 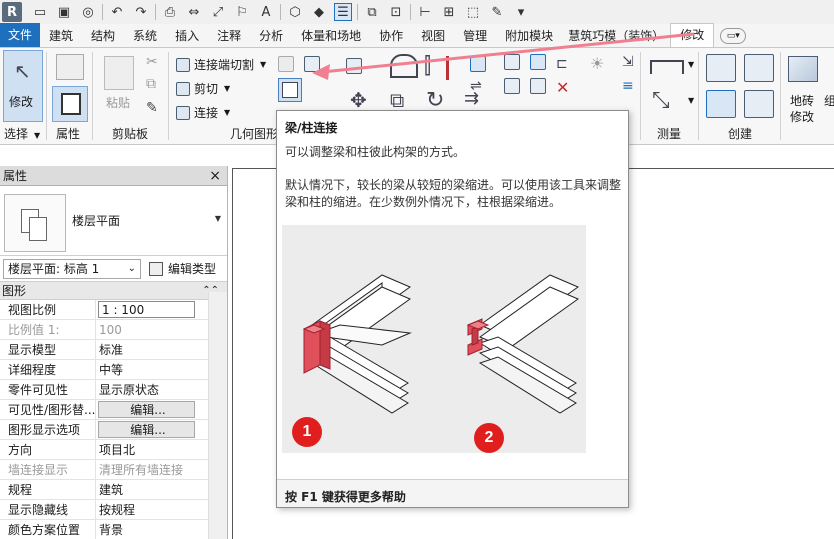 I want to click on unpin-icon: ⊏, so click(x=562, y=64).